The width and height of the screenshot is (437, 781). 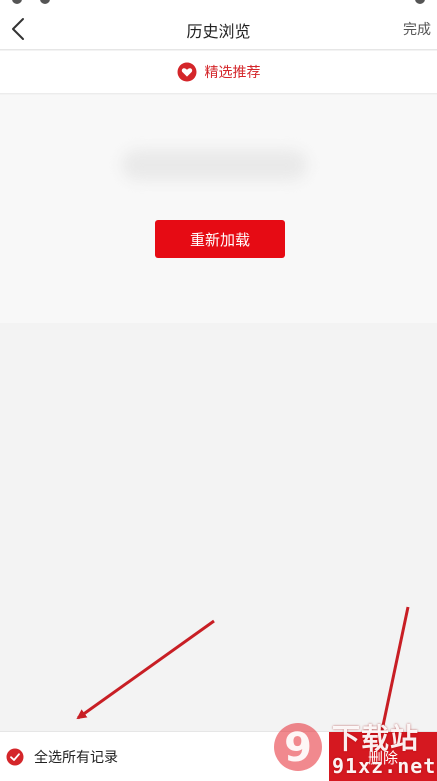 I want to click on chevron-left-icon, so click(x=19, y=29).